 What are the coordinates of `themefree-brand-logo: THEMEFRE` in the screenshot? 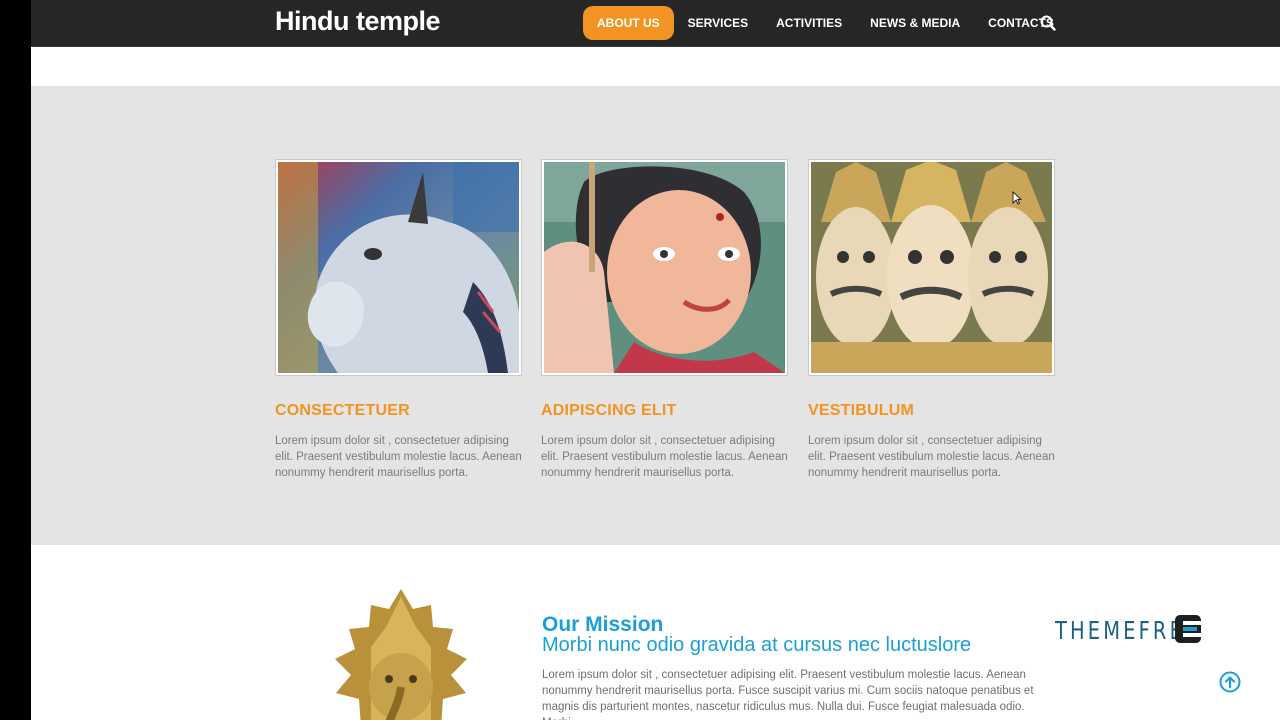 It's located at (1130, 629).